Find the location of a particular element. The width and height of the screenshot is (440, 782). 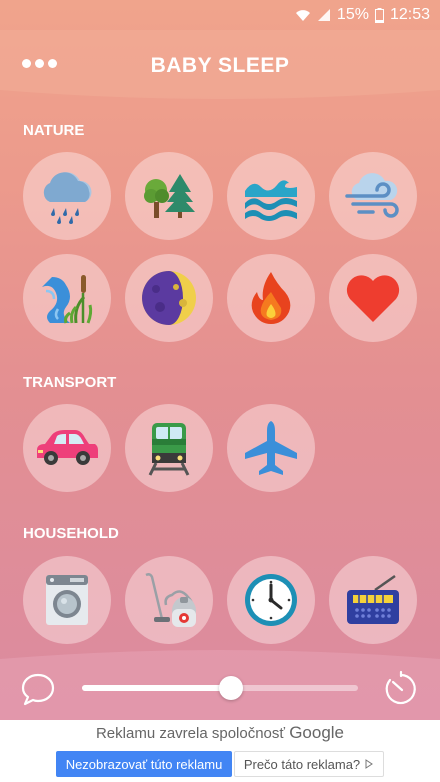

timer-icon is located at coordinates (401, 691).